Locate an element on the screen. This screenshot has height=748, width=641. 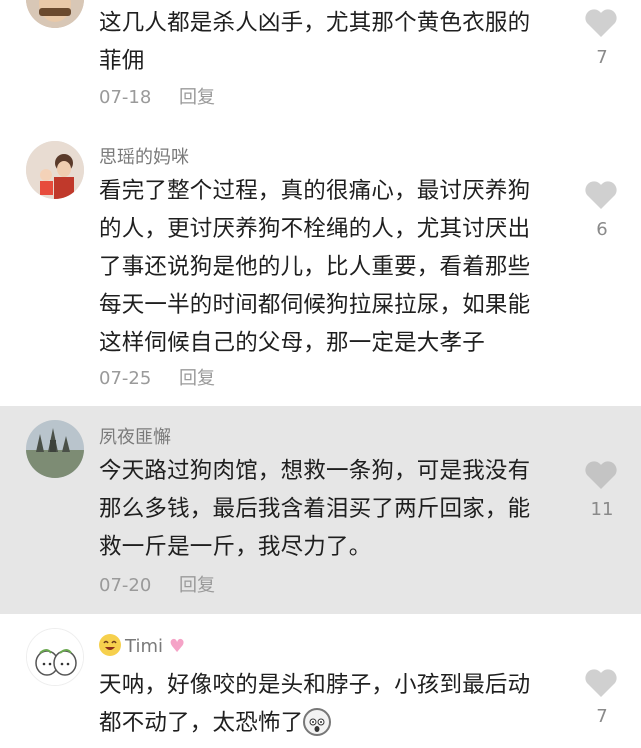
username: Timi ♥ is located at coordinates (142, 646).